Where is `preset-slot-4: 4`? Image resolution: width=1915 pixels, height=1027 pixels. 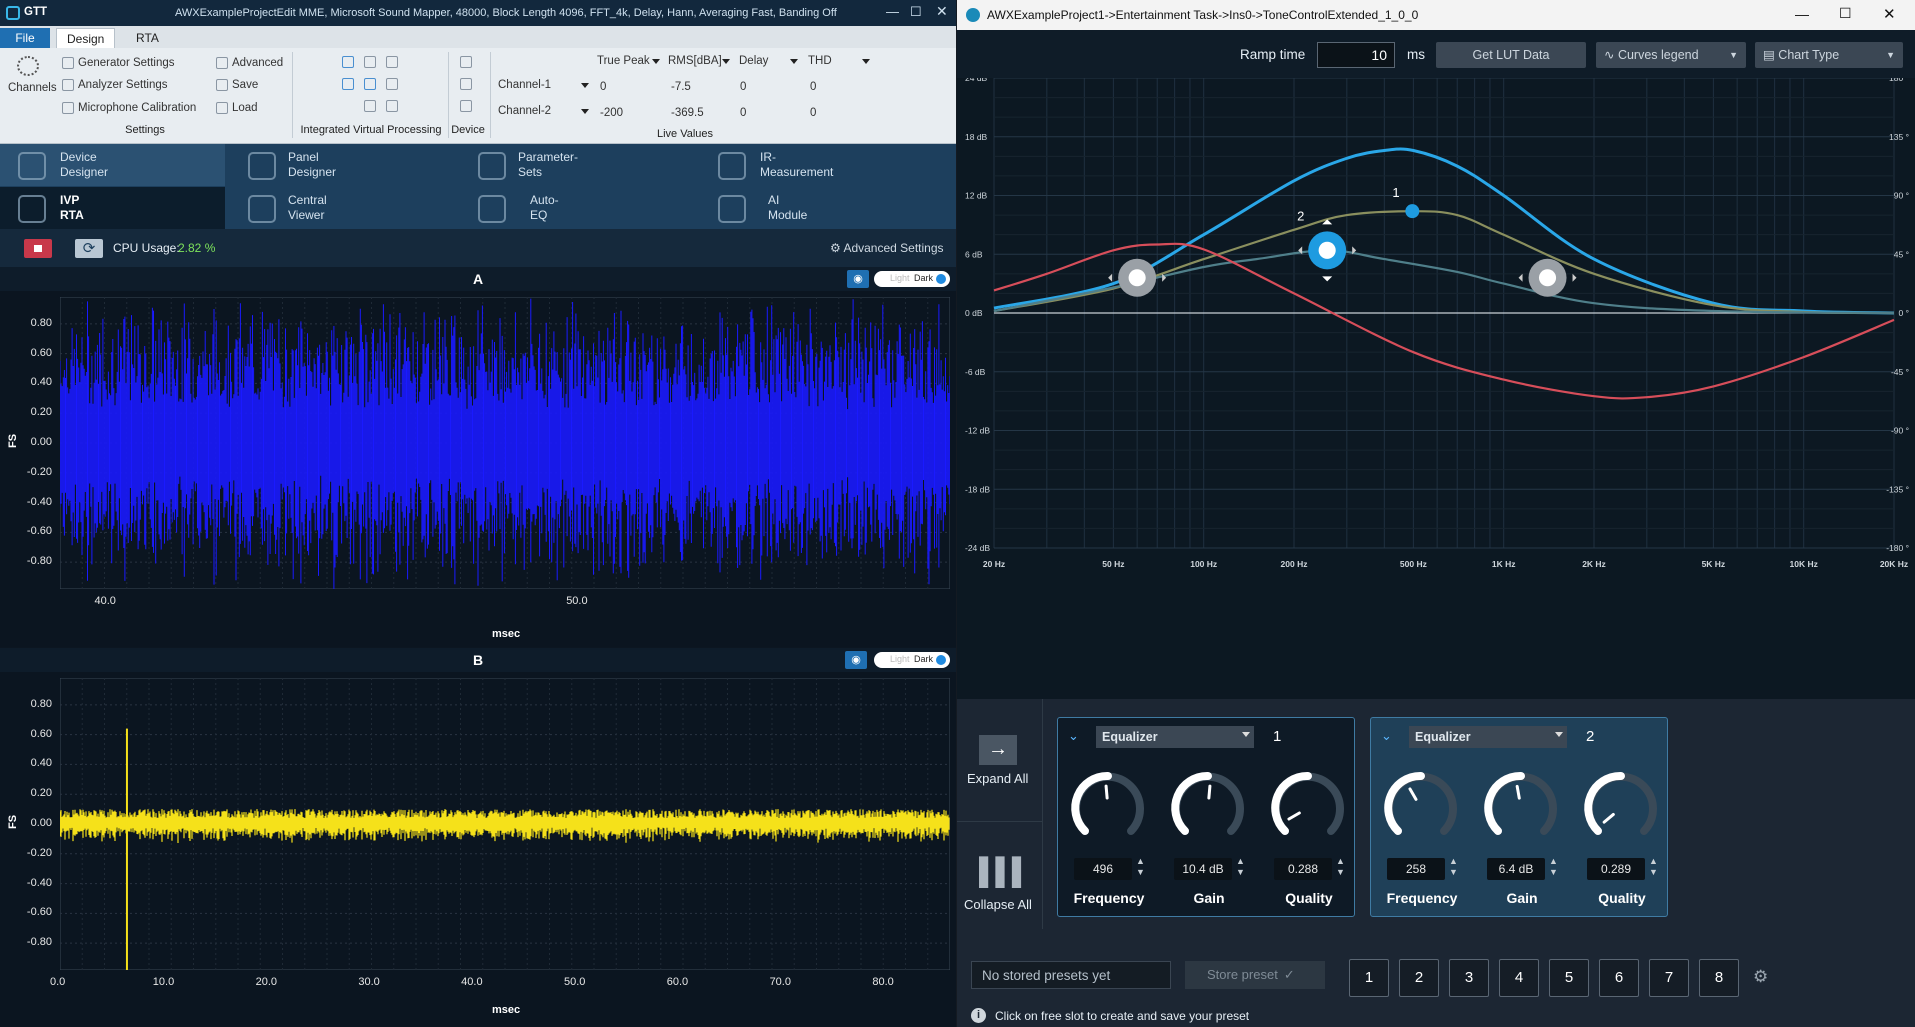 preset-slot-4: 4 is located at coordinates (1519, 978).